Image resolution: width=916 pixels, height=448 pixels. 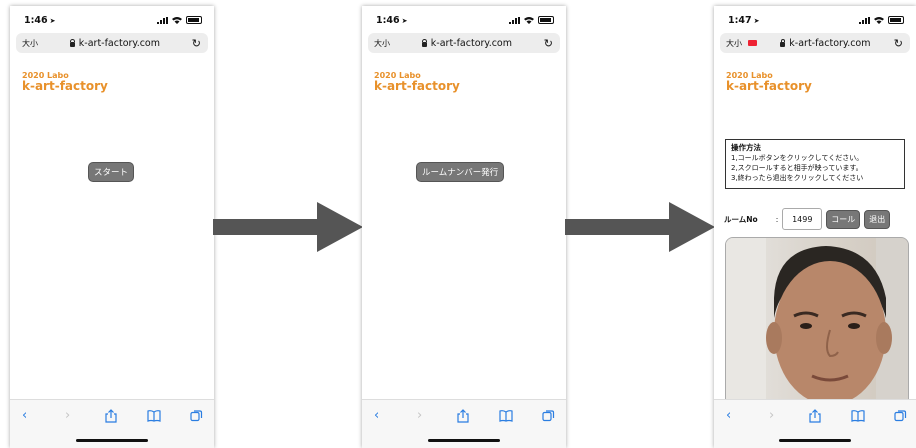 I want to click on status-bar: 1:47 ➤, so click(x=815, y=20).